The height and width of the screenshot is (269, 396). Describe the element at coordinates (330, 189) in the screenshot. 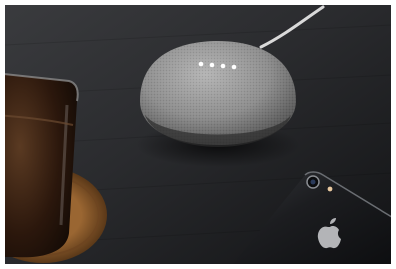

I see `camera-flash` at that location.